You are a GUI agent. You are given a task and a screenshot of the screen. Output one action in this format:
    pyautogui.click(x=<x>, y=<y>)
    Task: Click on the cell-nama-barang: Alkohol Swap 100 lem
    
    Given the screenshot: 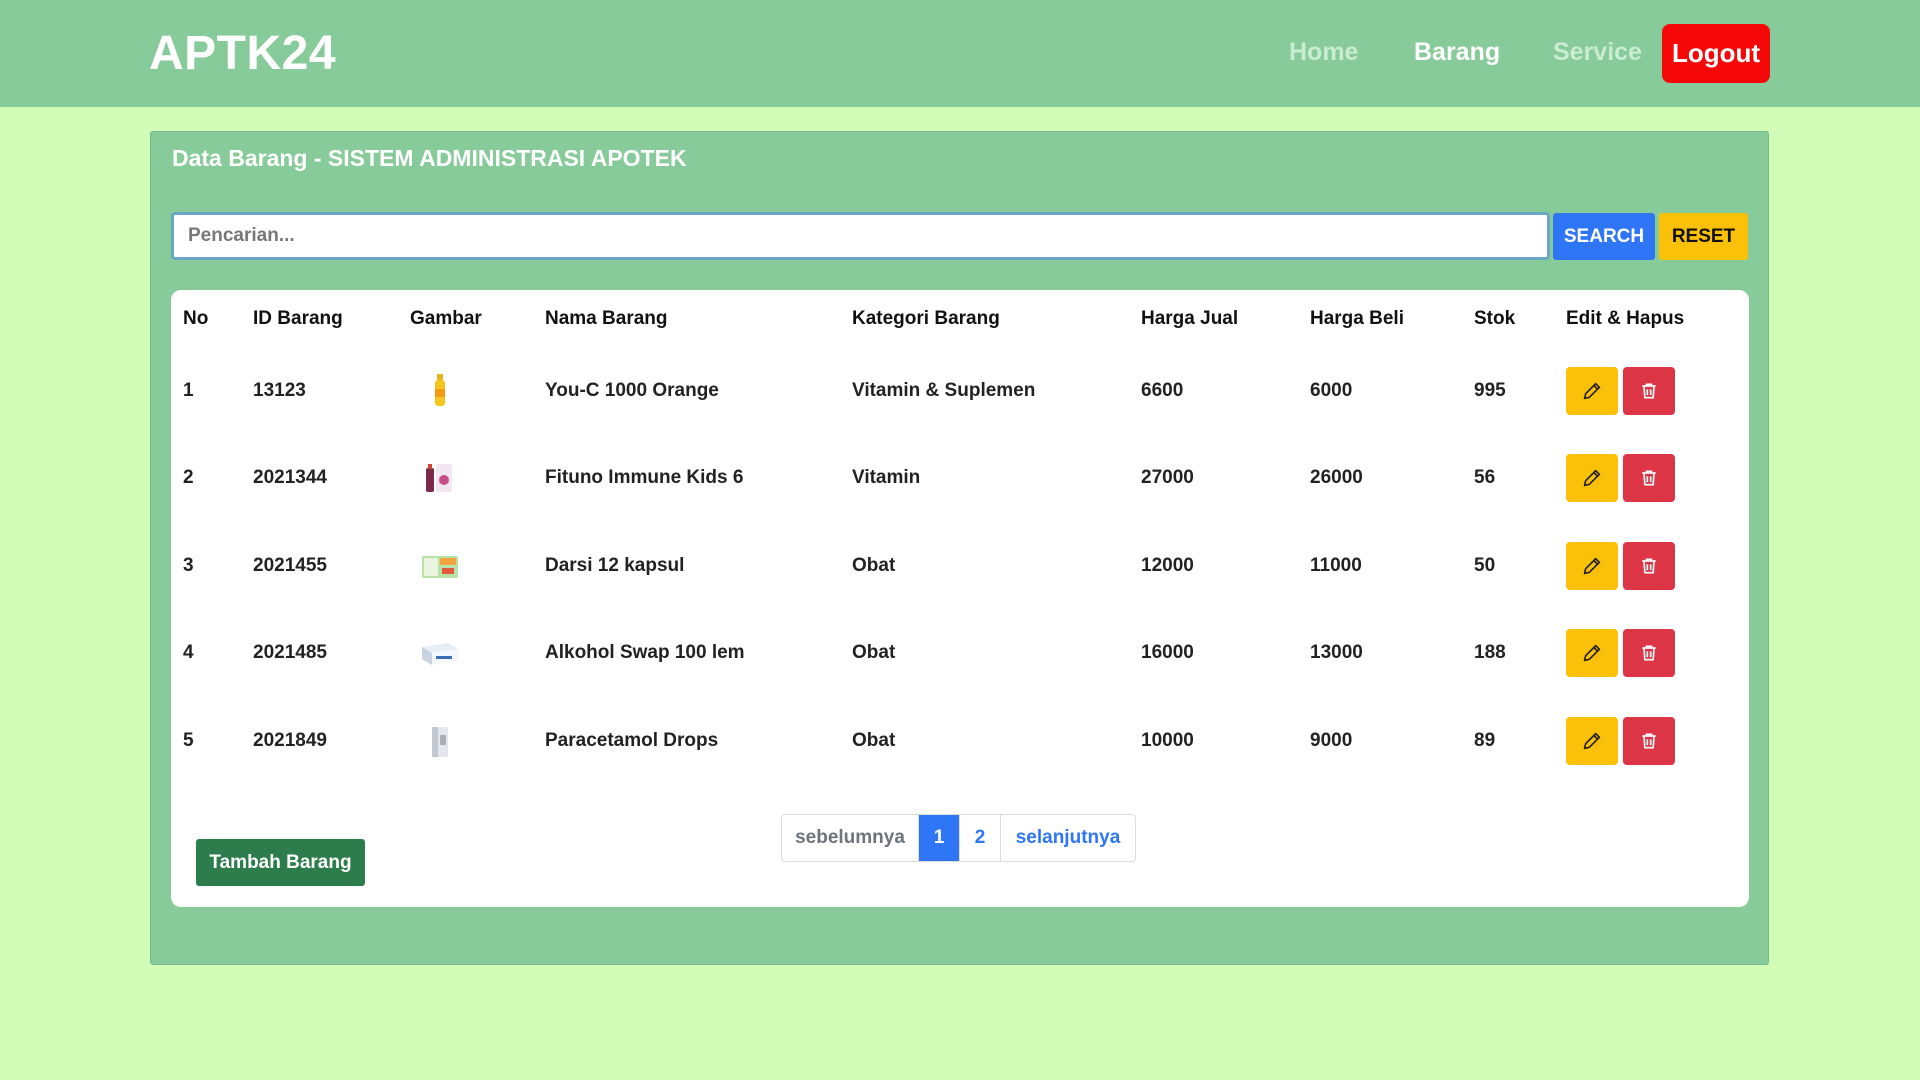 What is the action you would take?
    pyautogui.click(x=645, y=653)
    